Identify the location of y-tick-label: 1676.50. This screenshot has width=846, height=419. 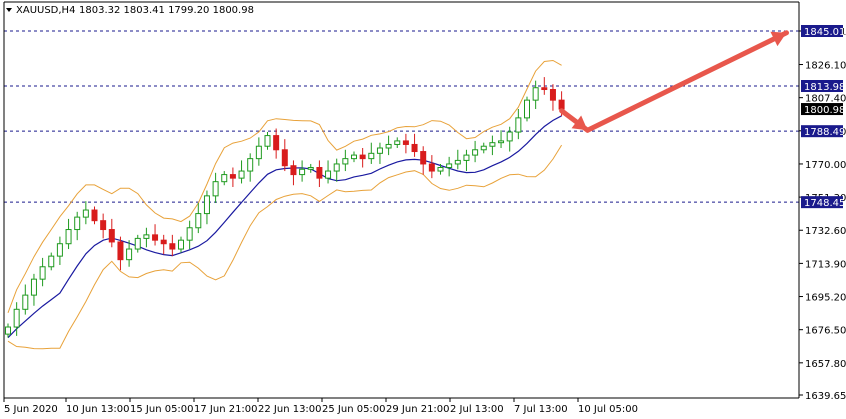
(825, 331).